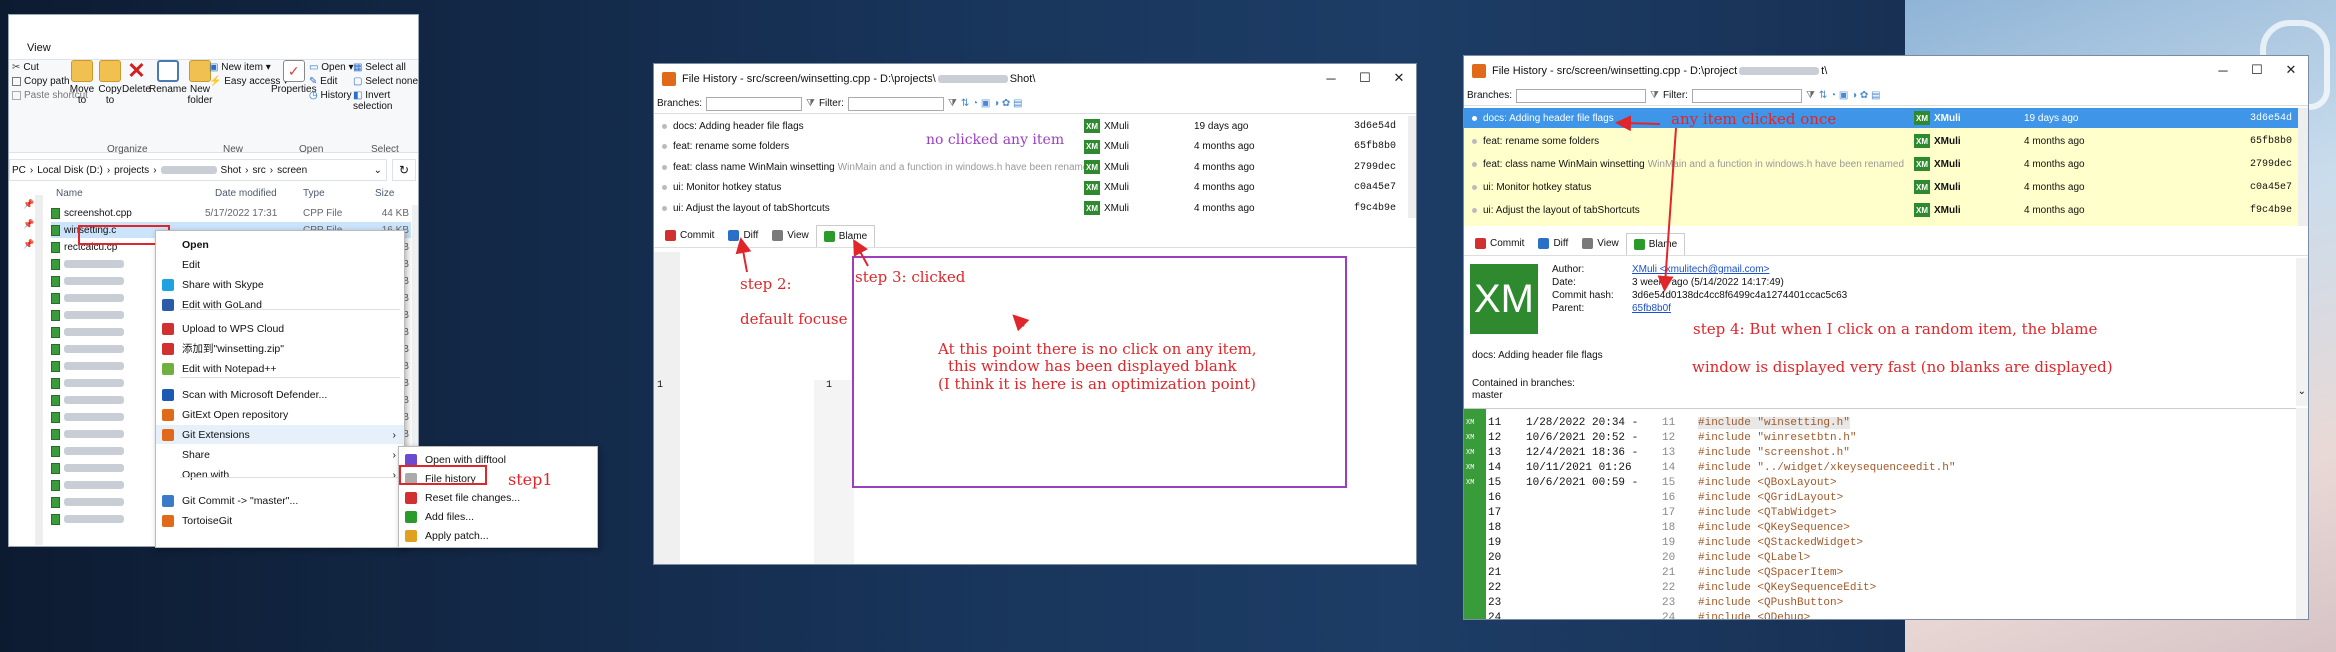 This screenshot has width=2336, height=652. I want to click on column-date: Date modified, so click(246, 193).